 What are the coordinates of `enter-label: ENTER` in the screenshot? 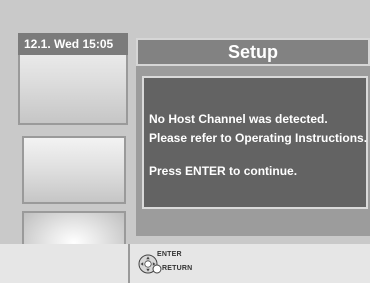 It's located at (169, 254).